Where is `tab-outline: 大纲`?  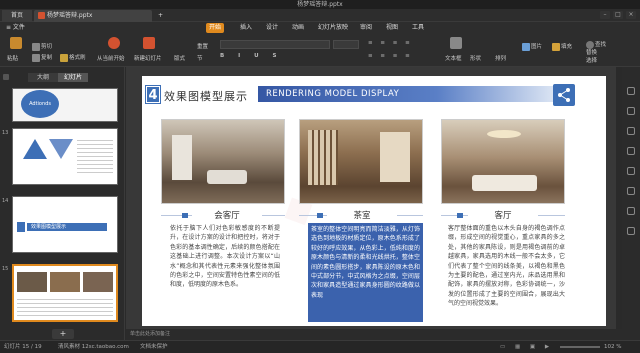 tab-outline: 大纲 is located at coordinates (43, 77).